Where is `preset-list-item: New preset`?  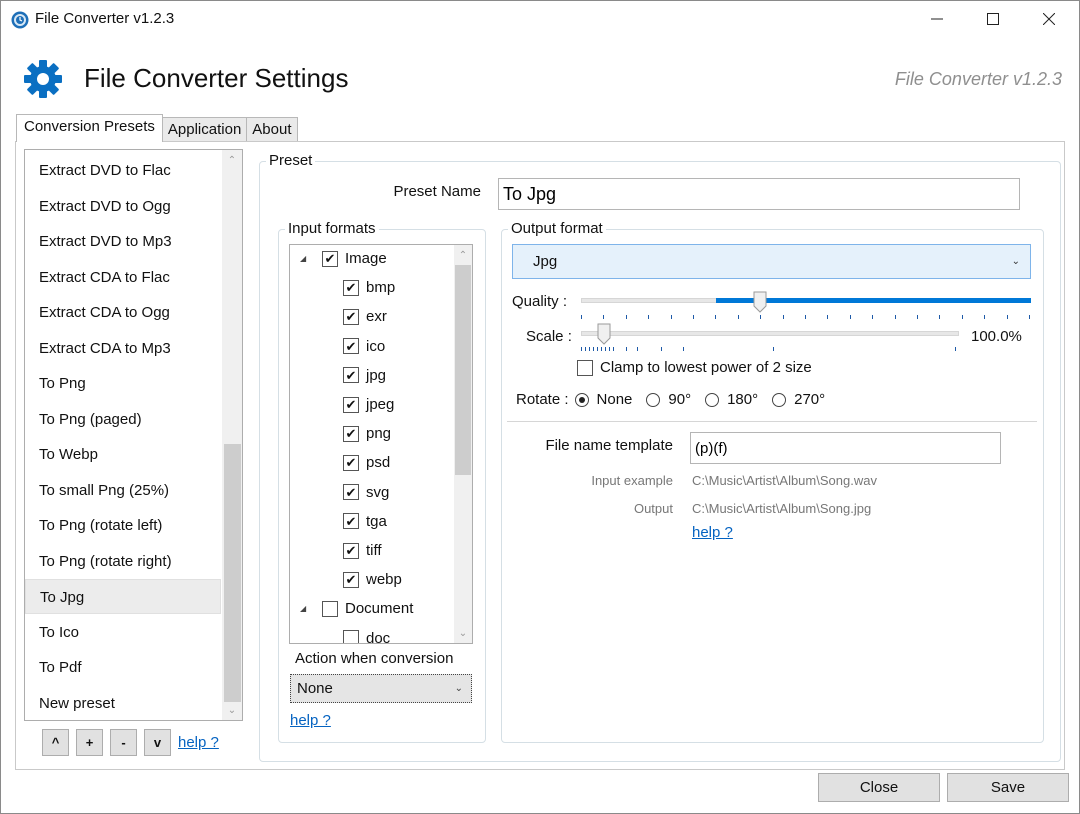 preset-list-item: New preset is located at coordinates (123, 703).